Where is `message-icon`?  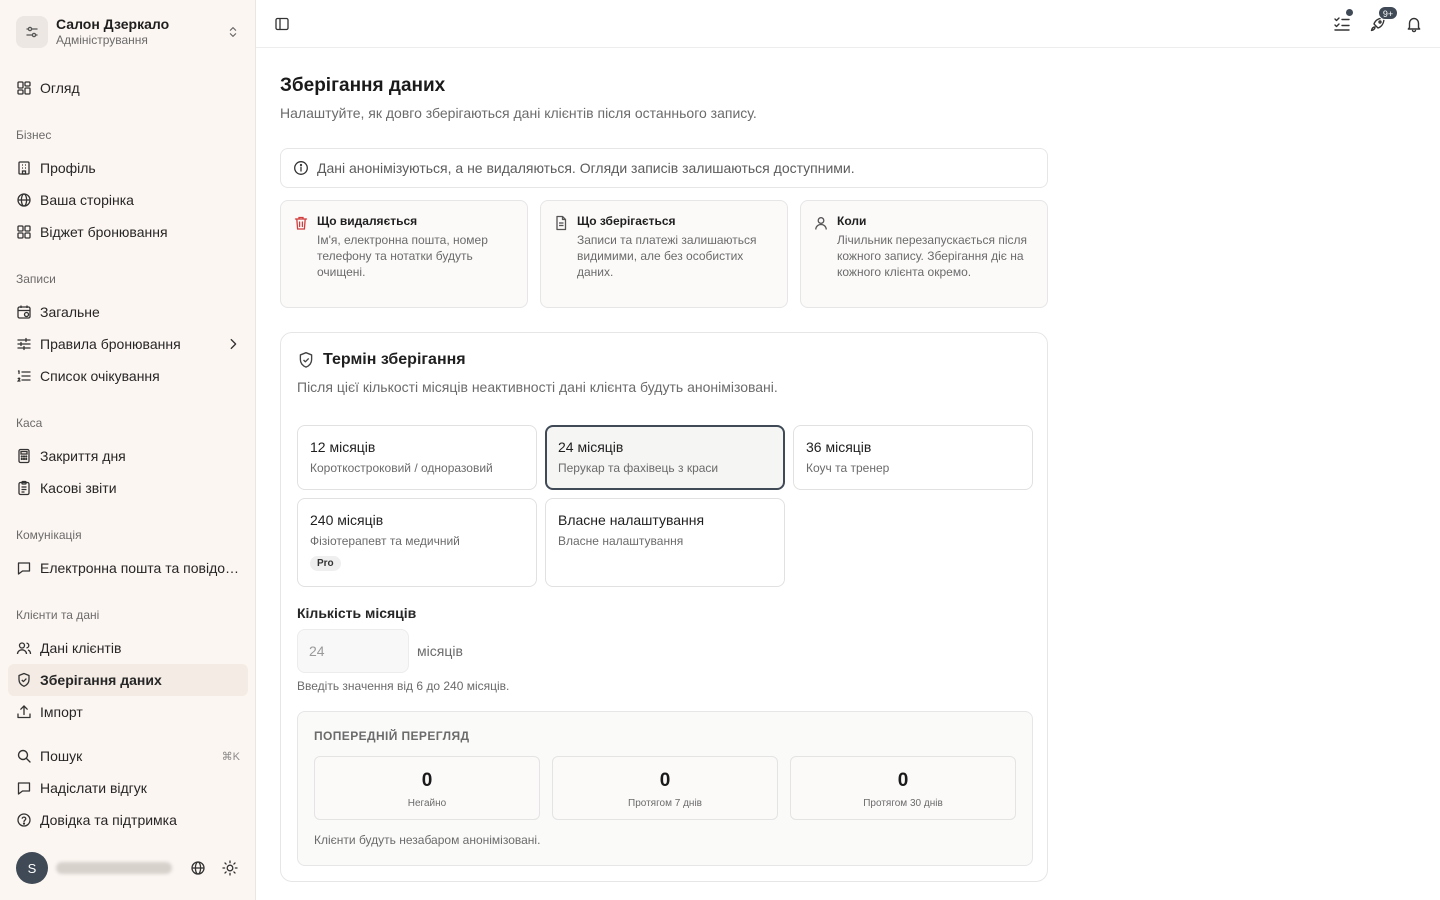 message-icon is located at coordinates (24, 788).